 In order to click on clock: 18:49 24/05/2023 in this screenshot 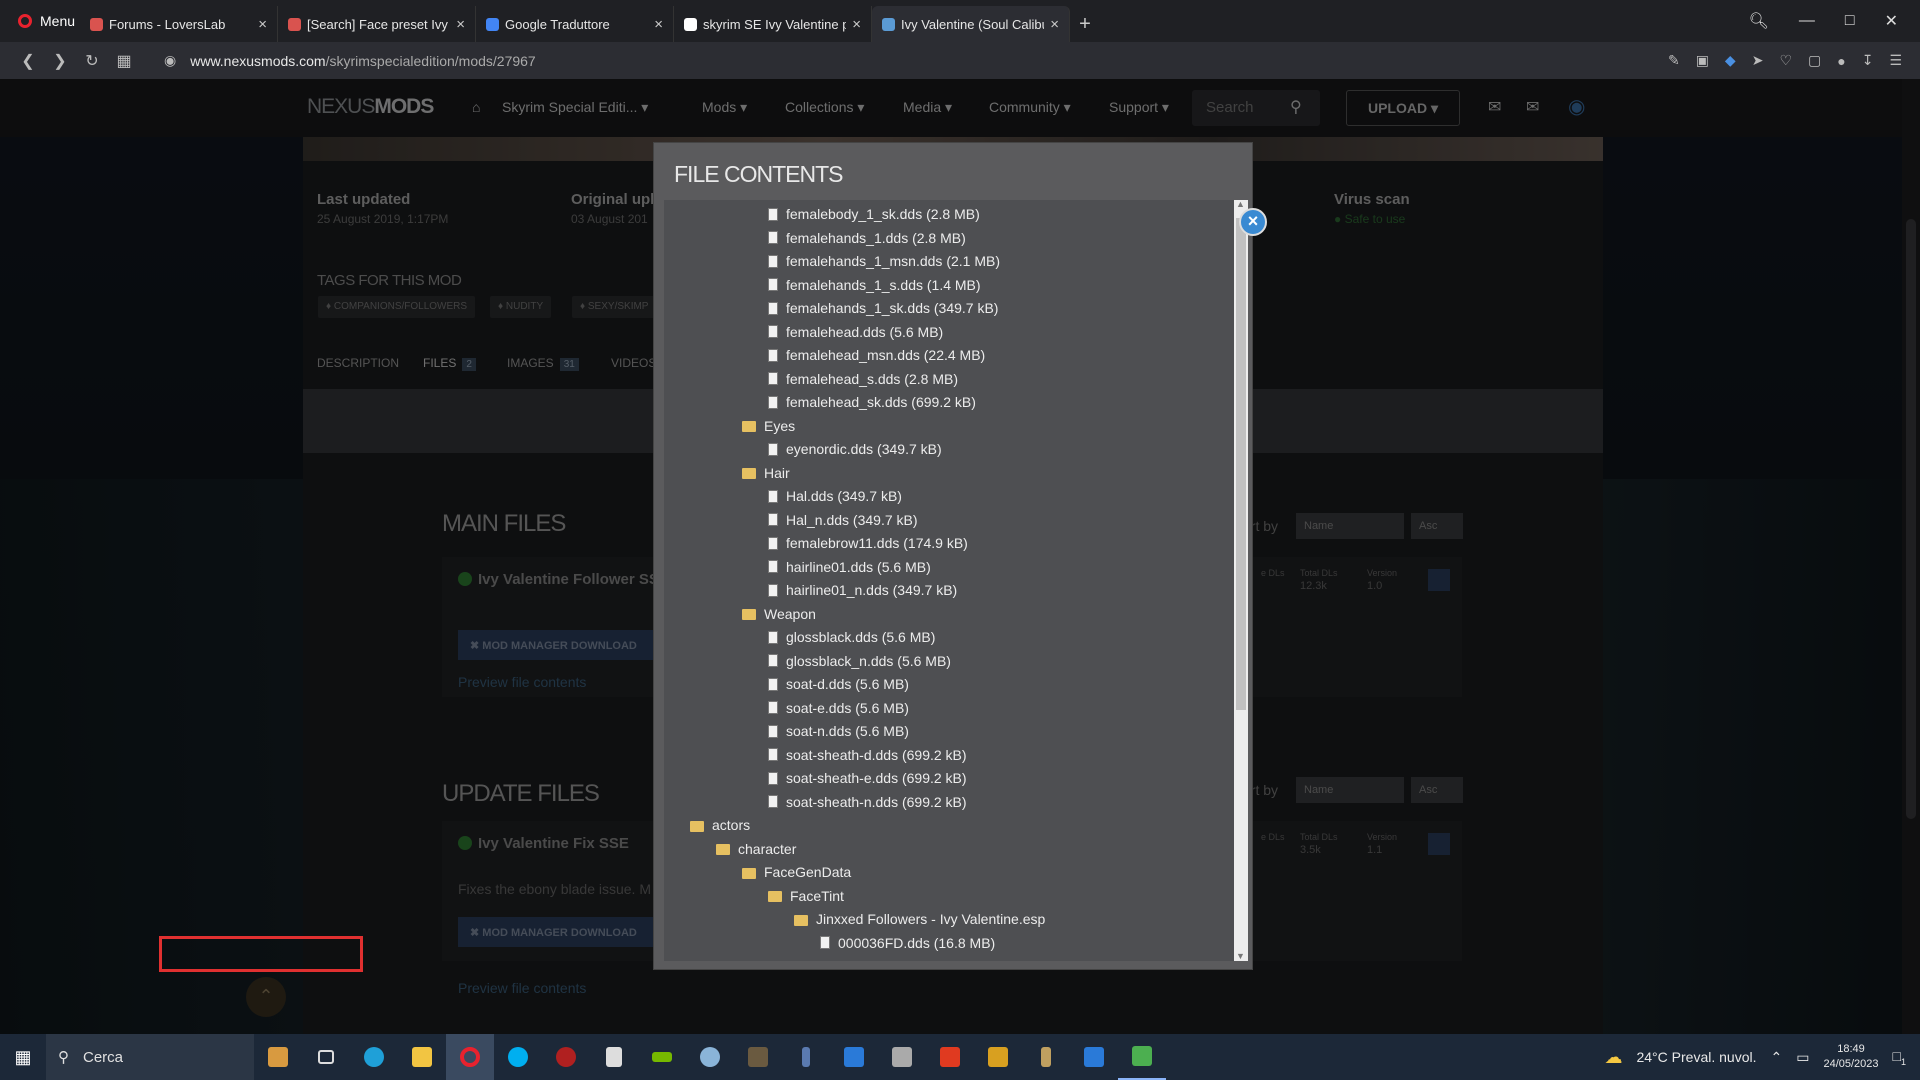, I will do `click(1850, 1057)`.